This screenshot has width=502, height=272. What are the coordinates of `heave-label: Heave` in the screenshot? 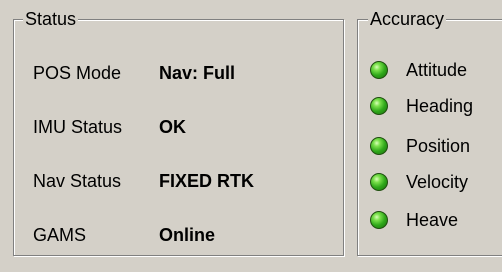 It's located at (432, 220).